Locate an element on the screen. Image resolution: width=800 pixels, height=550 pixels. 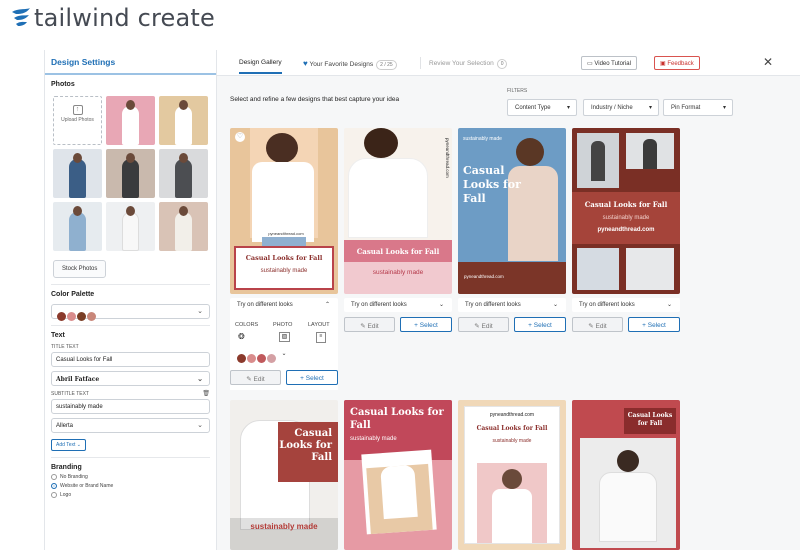
subtitle-text-input: sustainably made is located at coordinates (130, 406).